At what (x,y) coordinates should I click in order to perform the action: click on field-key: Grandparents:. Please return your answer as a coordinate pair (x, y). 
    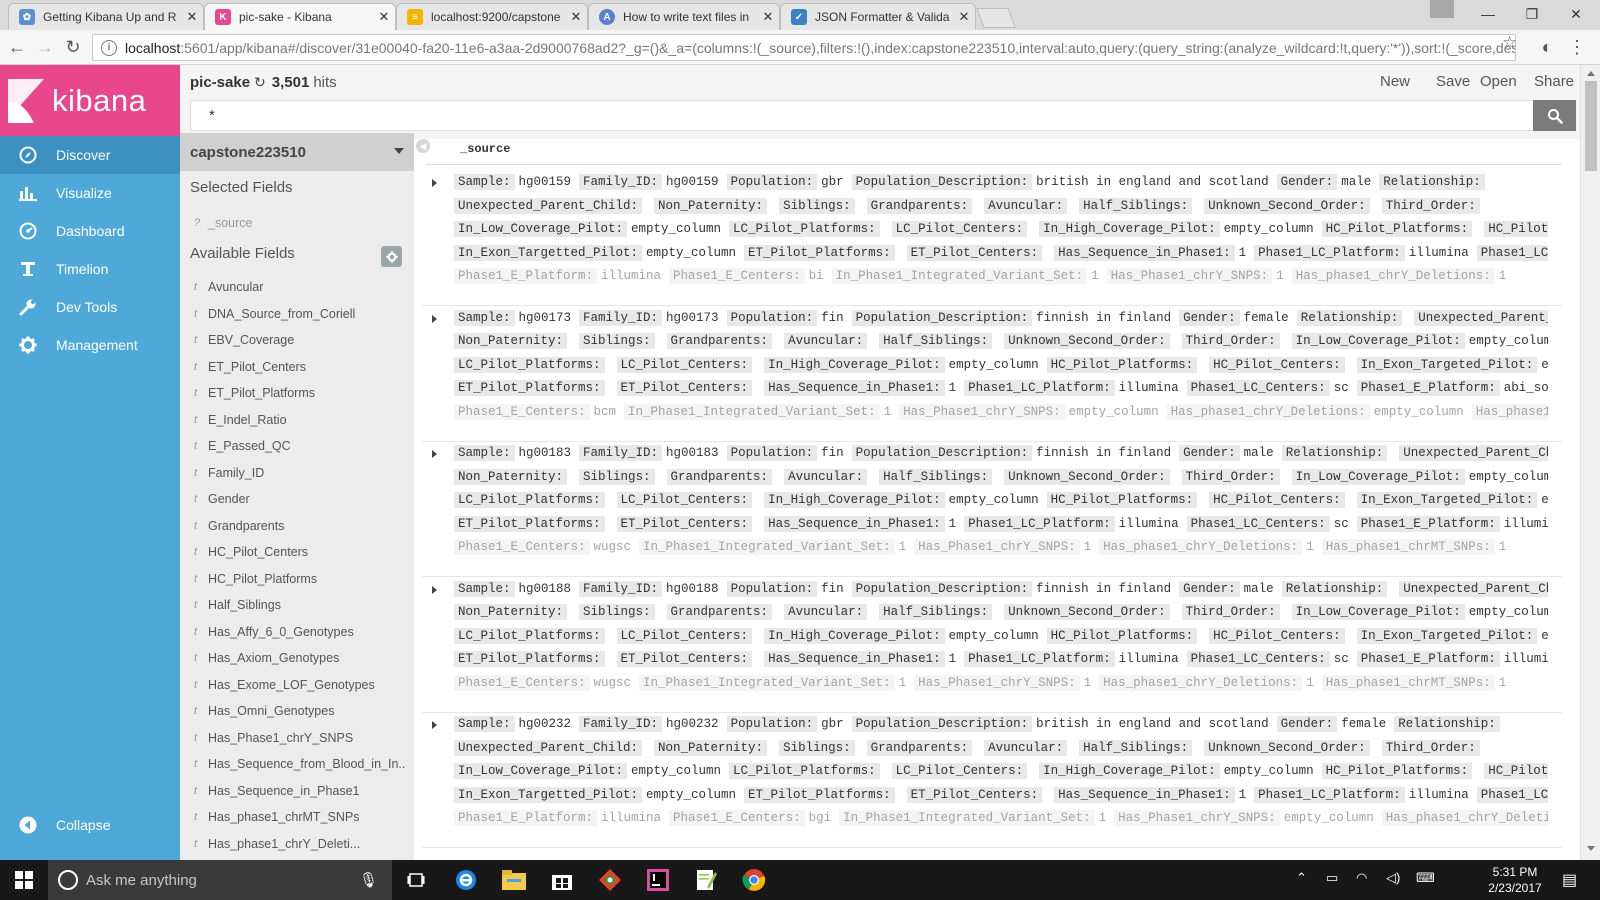
    Looking at the image, I should click on (719, 612).